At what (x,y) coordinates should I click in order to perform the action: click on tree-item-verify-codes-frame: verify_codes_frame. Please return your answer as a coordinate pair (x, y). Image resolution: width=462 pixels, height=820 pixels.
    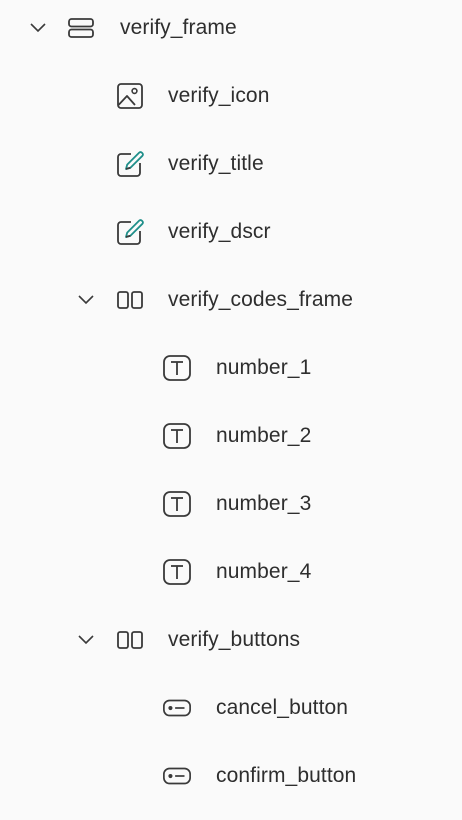
    Looking at the image, I should click on (231, 300).